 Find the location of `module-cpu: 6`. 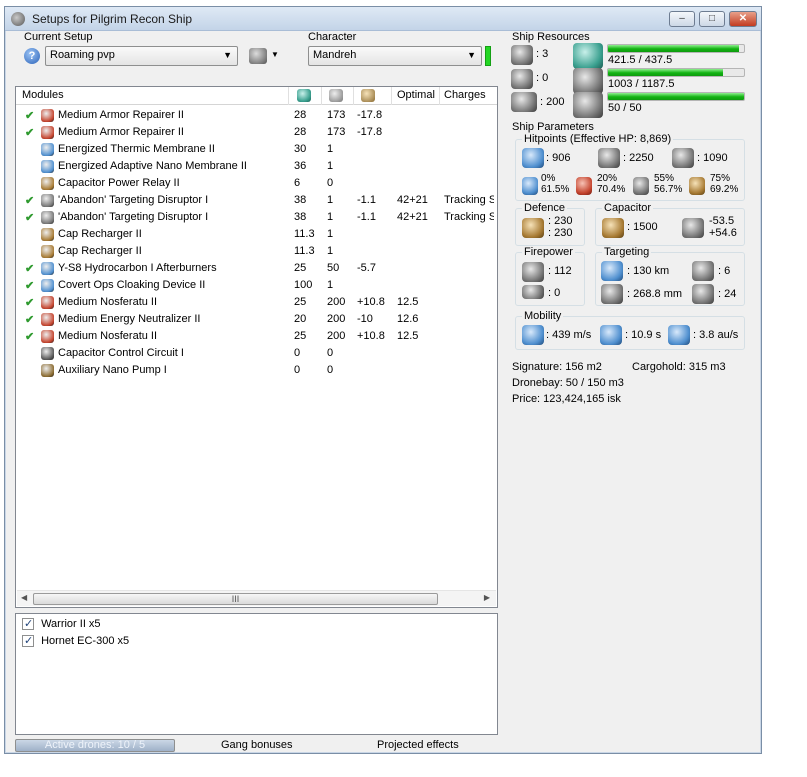

module-cpu: 6 is located at coordinates (297, 183).